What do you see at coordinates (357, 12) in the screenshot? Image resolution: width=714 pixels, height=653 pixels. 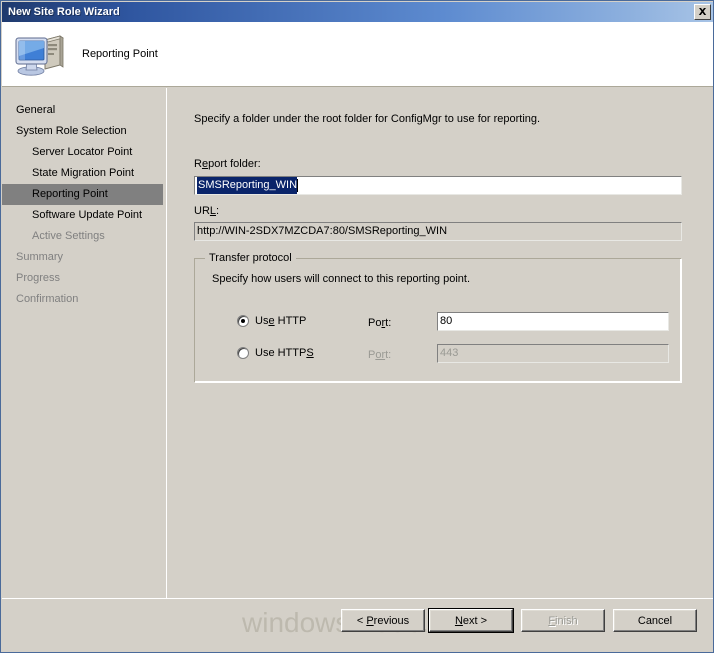 I see `title-bar: New Site Role Wizard` at bounding box center [357, 12].